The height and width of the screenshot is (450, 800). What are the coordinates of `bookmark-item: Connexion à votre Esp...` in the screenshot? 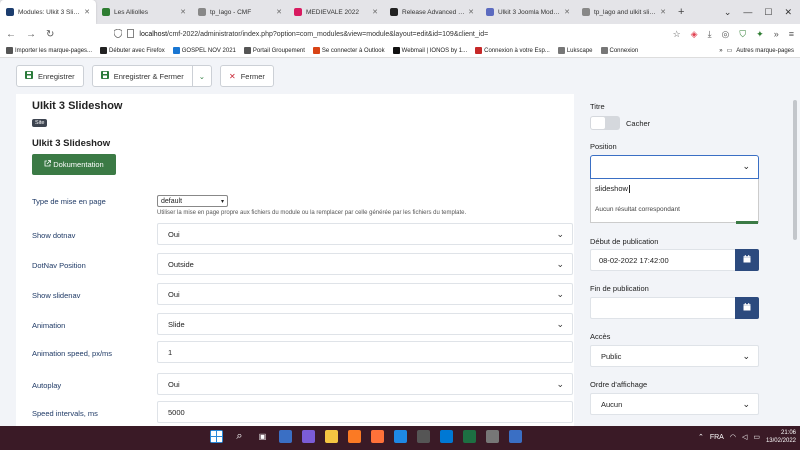 It's located at (512, 50).